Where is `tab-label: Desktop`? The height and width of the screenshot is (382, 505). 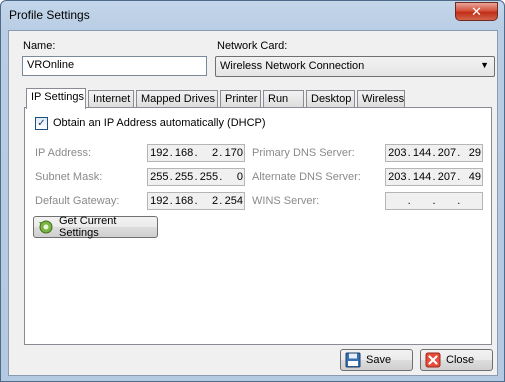
tab-label: Desktop is located at coordinates (331, 99).